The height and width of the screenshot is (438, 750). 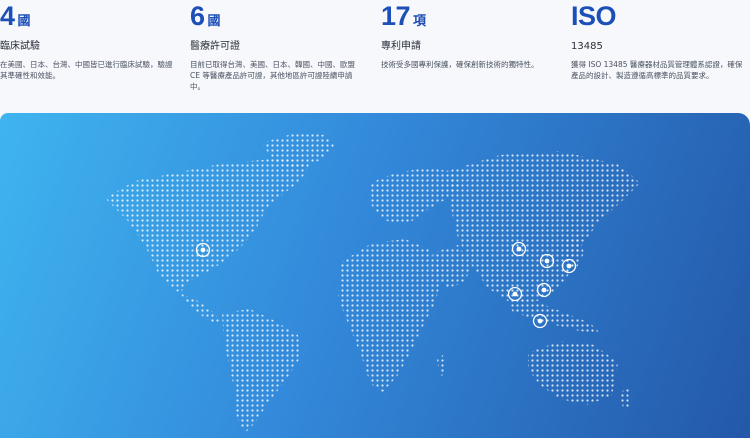 I want to click on stat-clinical-trials: 4國 臨床試驗 在美國、日本、台灣、中國皆已進行臨床試驗，驗證其準確性和效能。, so click(x=87, y=40).